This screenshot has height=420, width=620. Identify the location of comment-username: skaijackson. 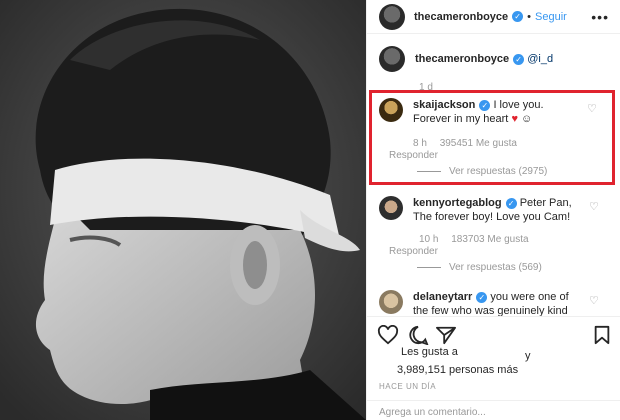
(444, 105).